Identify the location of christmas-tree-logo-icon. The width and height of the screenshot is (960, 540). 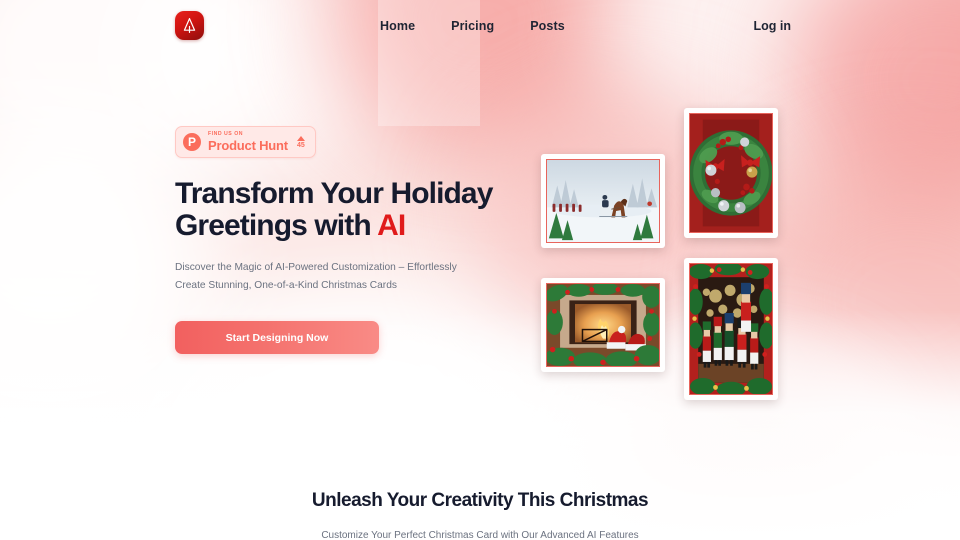
(189, 25).